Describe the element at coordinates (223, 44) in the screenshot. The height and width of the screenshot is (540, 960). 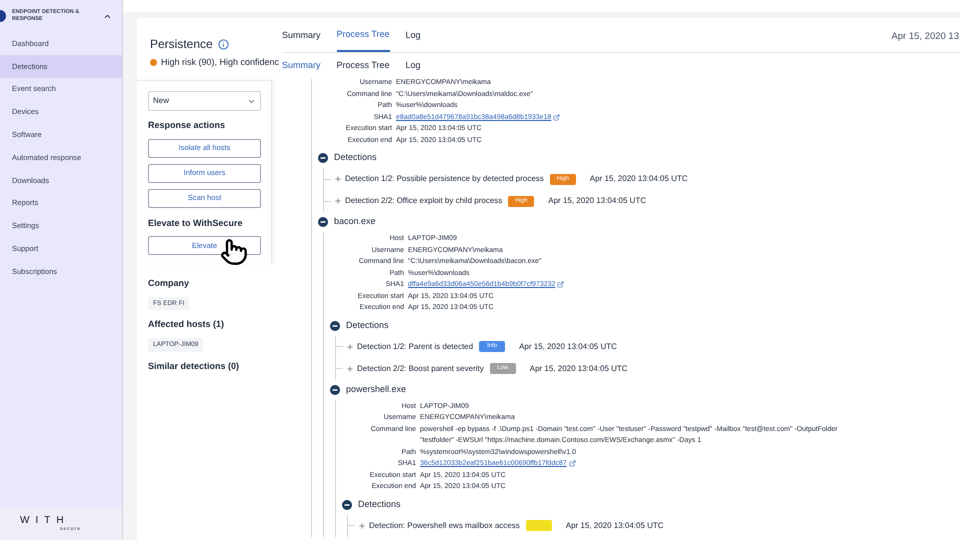
I see `info-icon` at that location.